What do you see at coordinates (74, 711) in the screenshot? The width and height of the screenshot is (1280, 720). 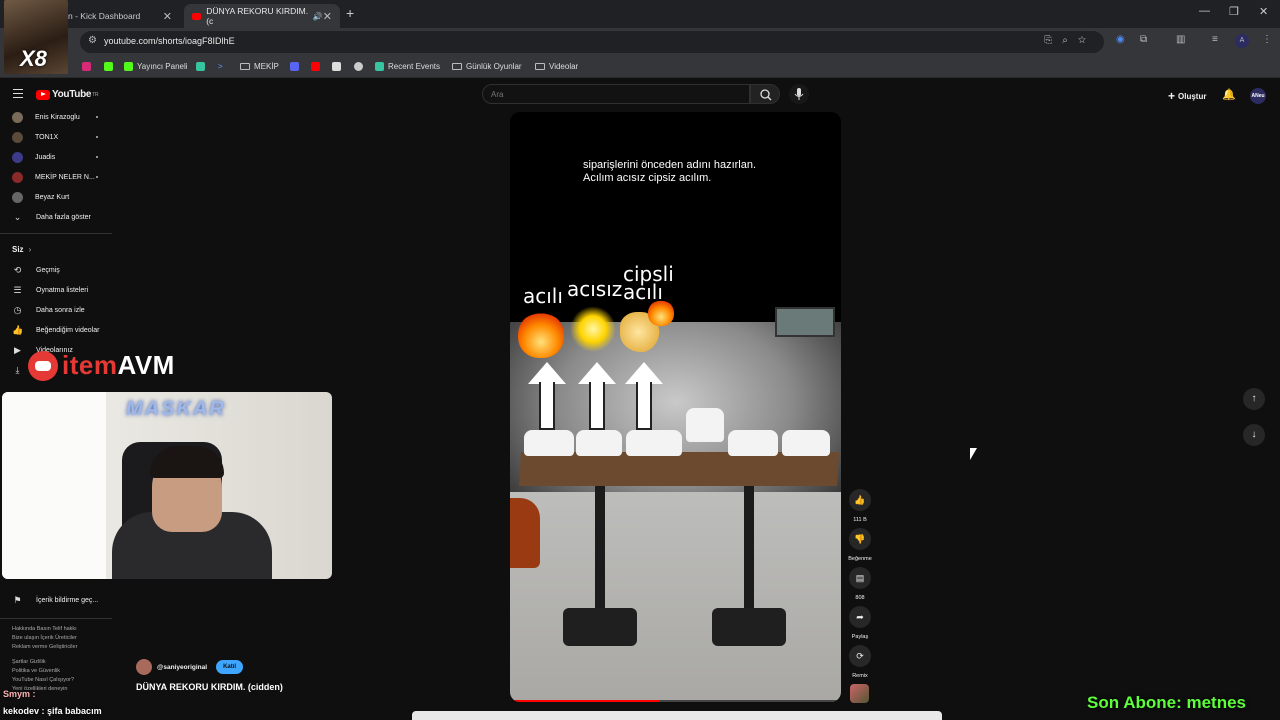 I see `chat-text: şifa babacım` at bounding box center [74, 711].